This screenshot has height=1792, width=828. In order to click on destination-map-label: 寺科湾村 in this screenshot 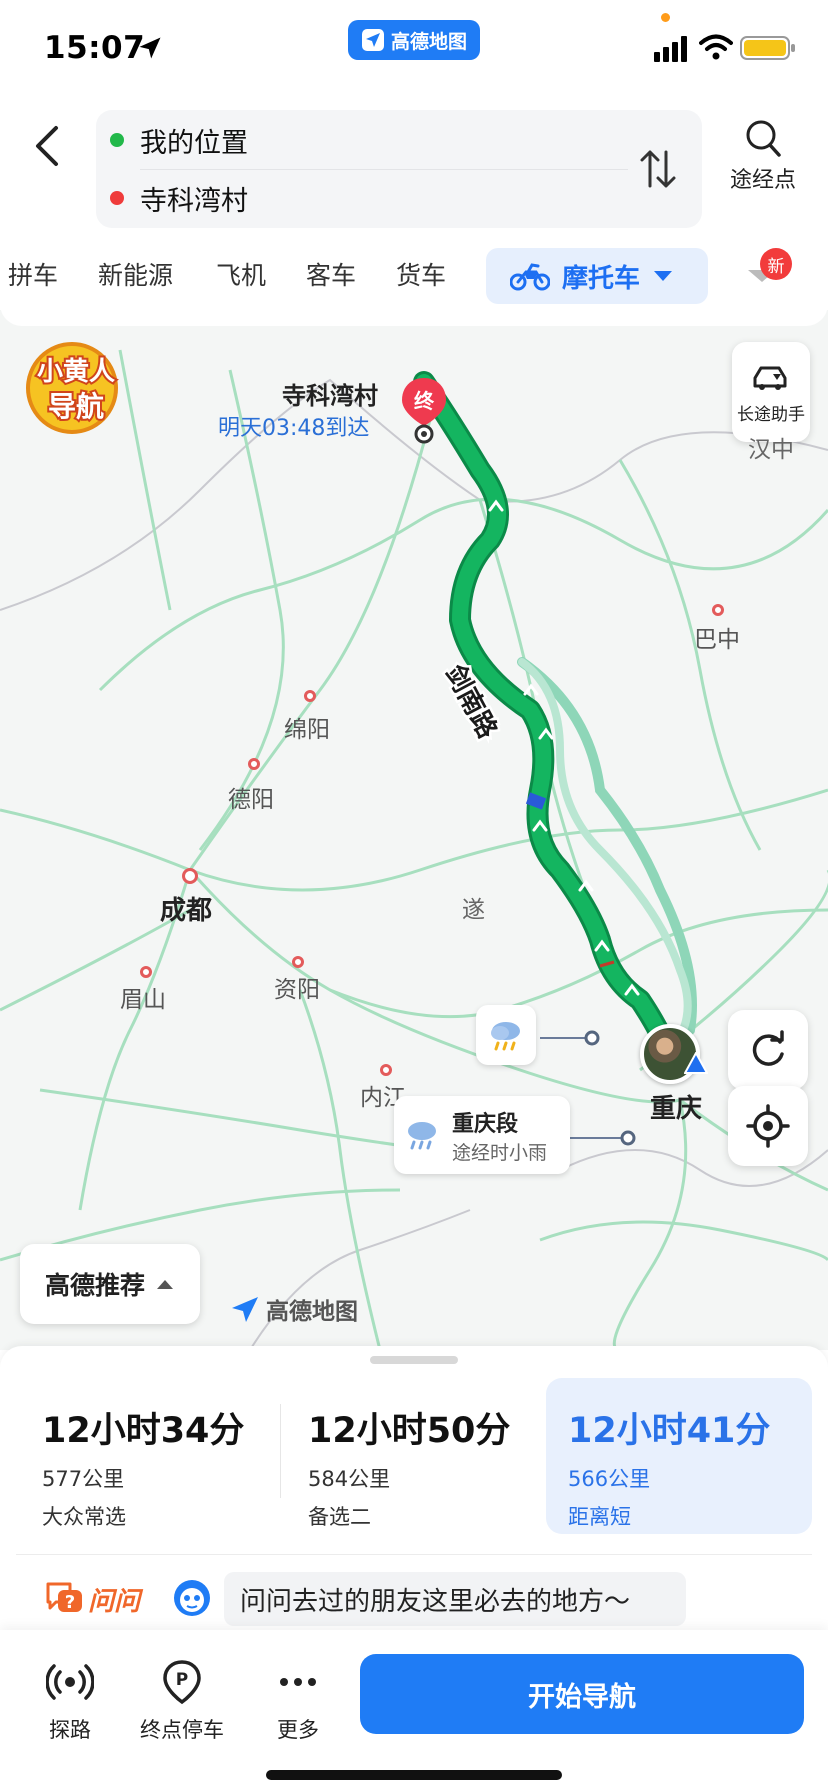, I will do `click(330, 396)`.